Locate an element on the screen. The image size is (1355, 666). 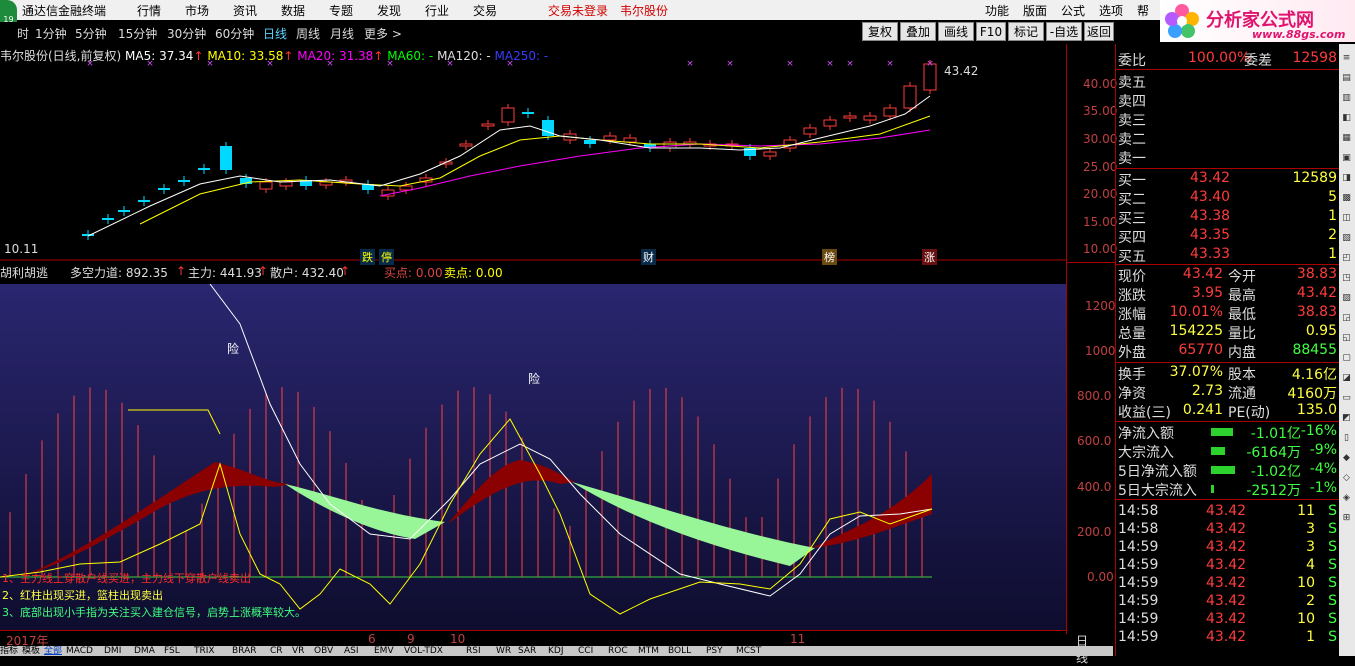
indicator-tab: DMA is located at coordinates (144, 651).